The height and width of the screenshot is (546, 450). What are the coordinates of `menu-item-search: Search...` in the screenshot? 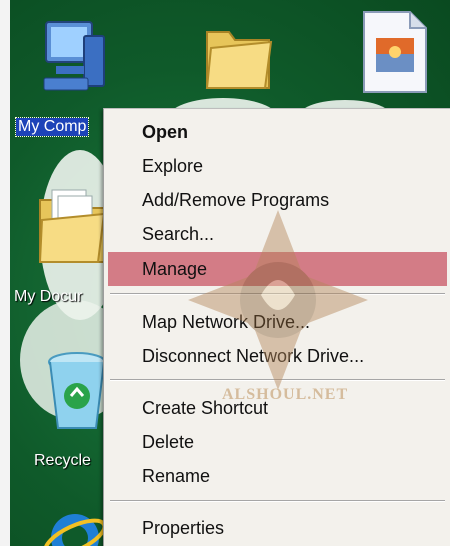 It's located at (277, 234).